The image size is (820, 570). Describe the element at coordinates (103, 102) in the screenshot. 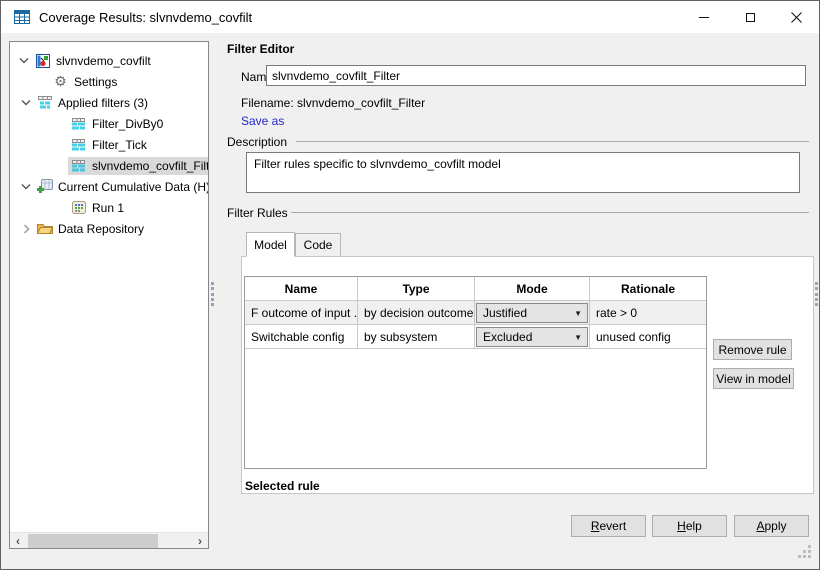

I see `tree-item-label: Applied filters (3)` at that location.